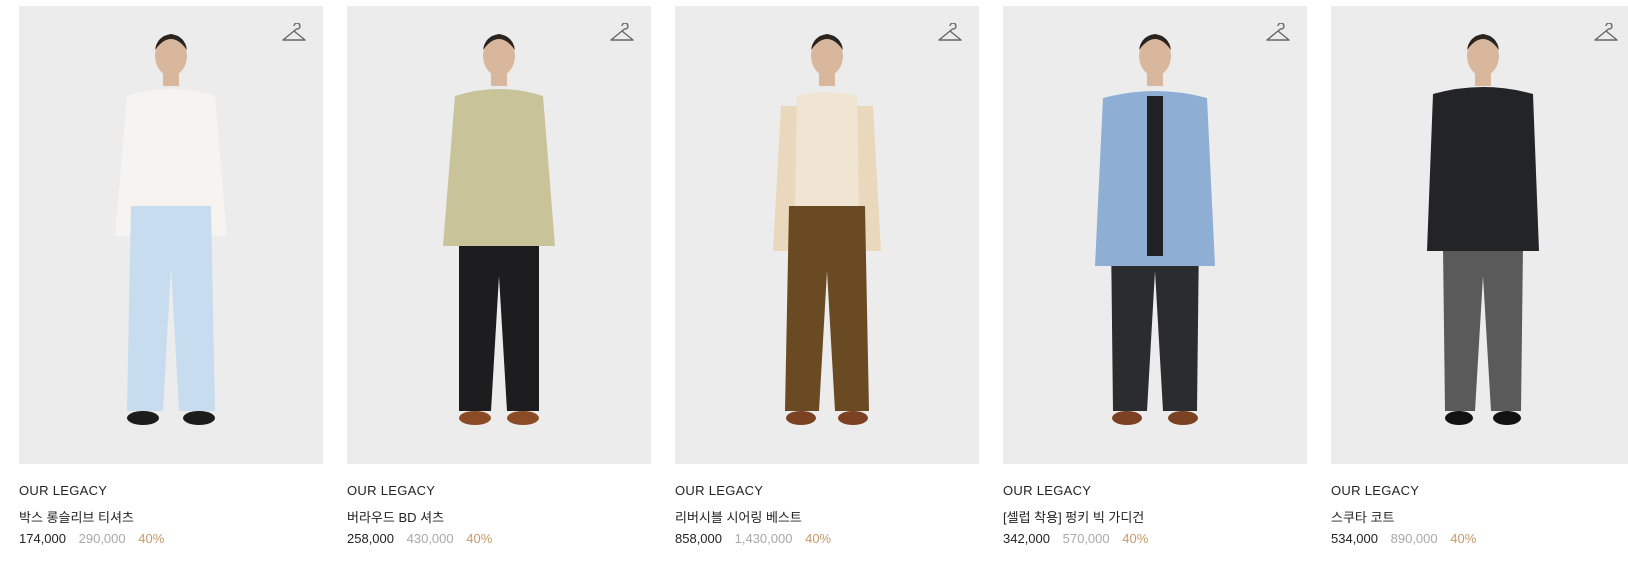  I want to click on sale-price: 342,000, so click(1026, 538).